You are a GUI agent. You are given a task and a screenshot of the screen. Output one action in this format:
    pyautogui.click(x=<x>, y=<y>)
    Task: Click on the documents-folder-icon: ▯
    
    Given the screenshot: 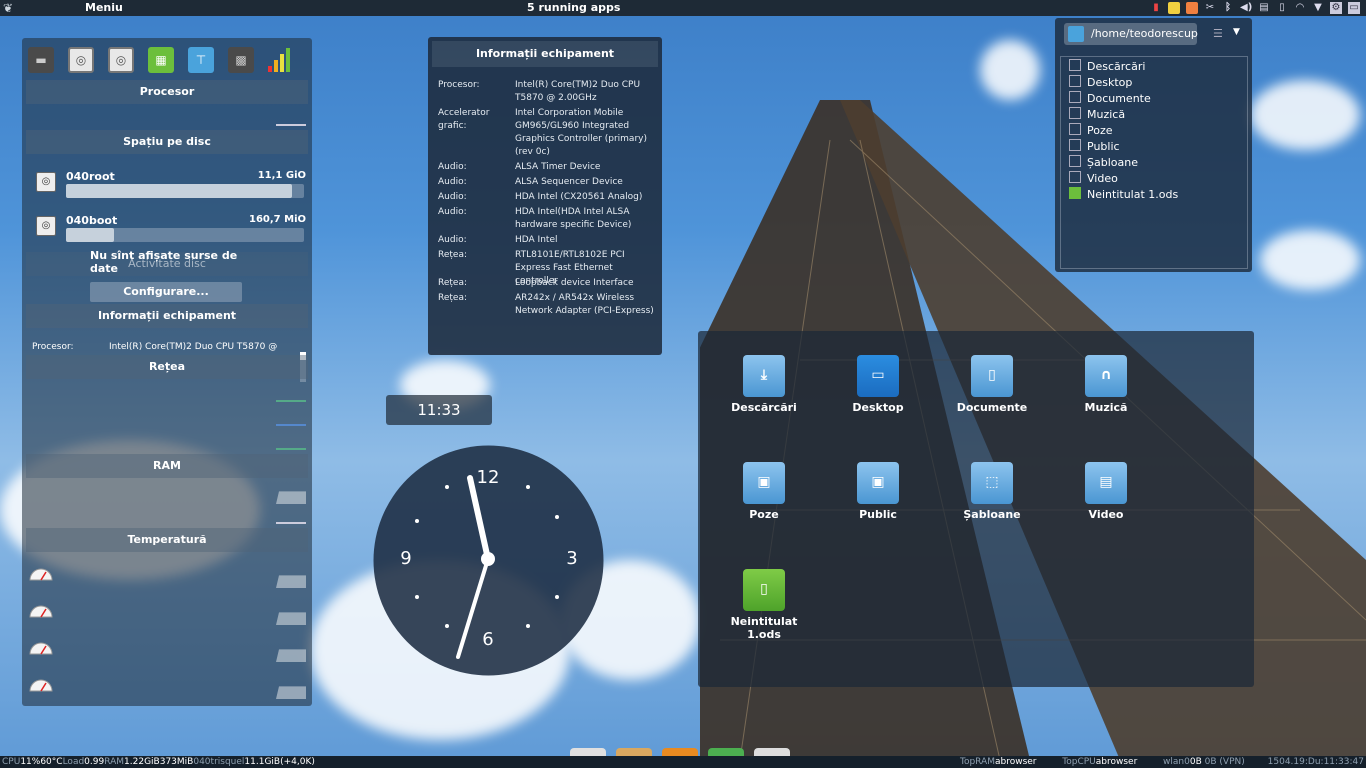 What is the action you would take?
    pyautogui.click(x=992, y=376)
    